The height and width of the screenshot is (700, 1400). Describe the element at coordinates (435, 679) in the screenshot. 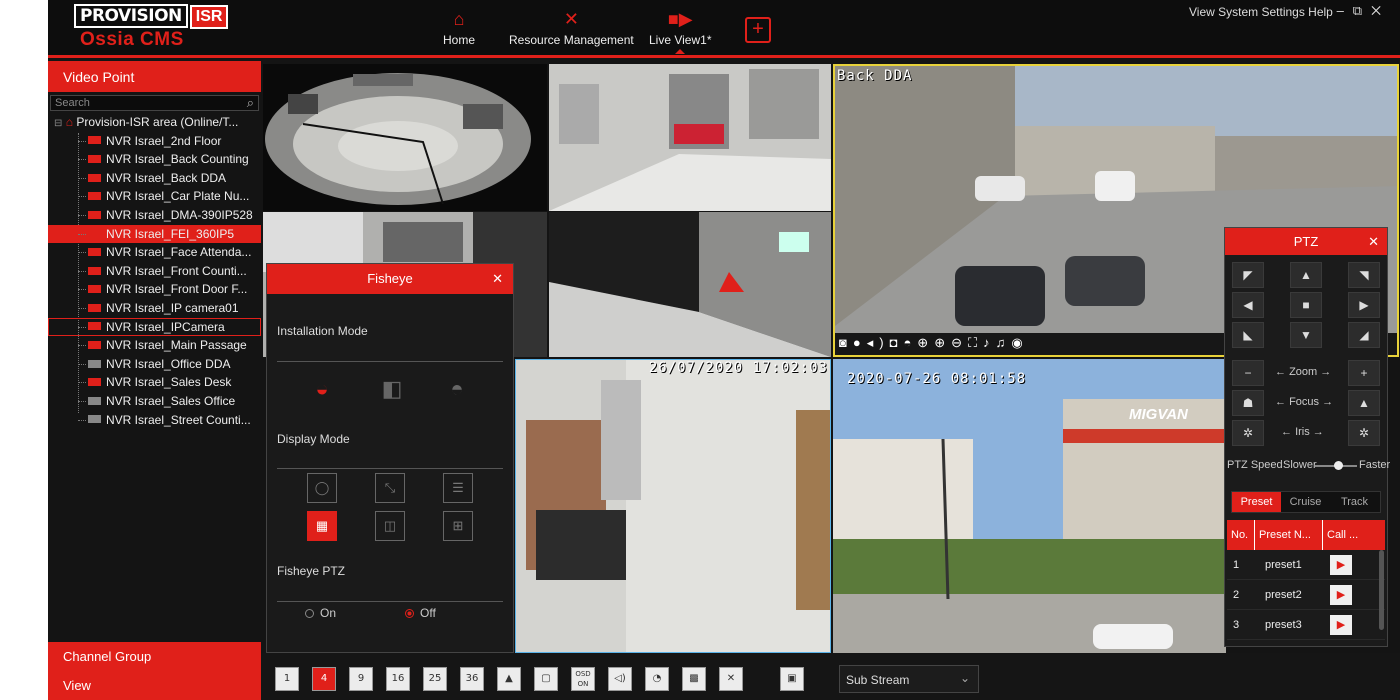

I see `layout-25-button: 25` at that location.